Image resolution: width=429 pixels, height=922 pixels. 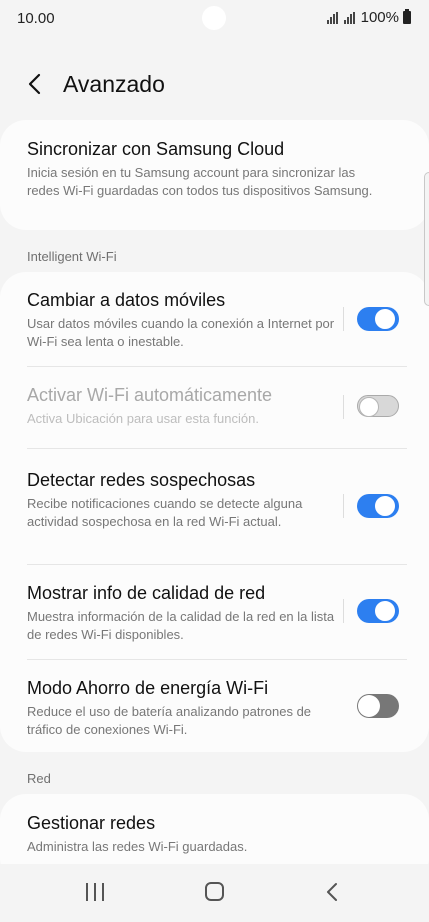 I want to click on section-label-intelligent-wifi: Intelligent Wi-Fi, so click(x=72, y=256).